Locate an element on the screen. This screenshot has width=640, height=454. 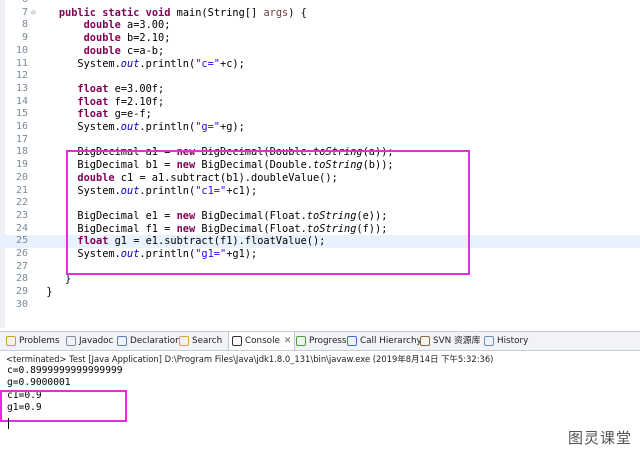
tab-progress: Progress is located at coordinates (321, 341).